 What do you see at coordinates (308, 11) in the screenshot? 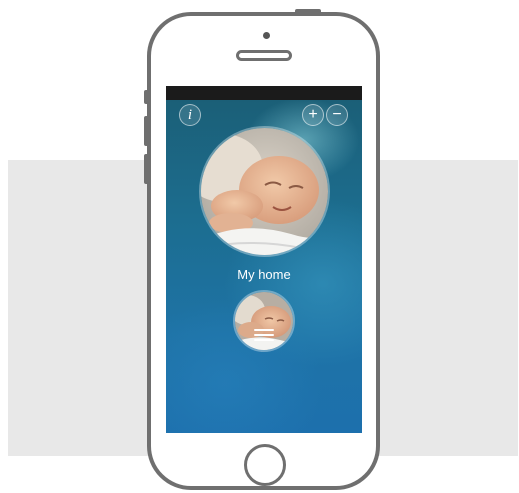
I see `power-button` at bounding box center [308, 11].